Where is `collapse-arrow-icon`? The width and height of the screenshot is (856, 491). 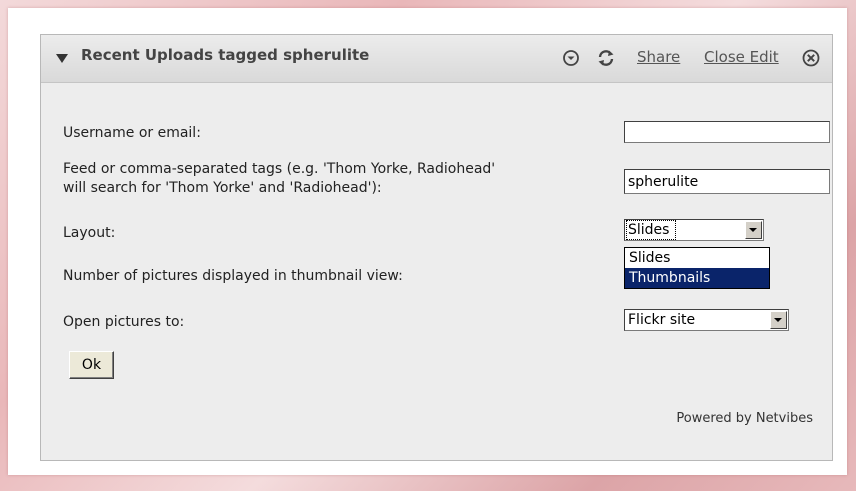 collapse-arrow-icon is located at coordinates (62, 58).